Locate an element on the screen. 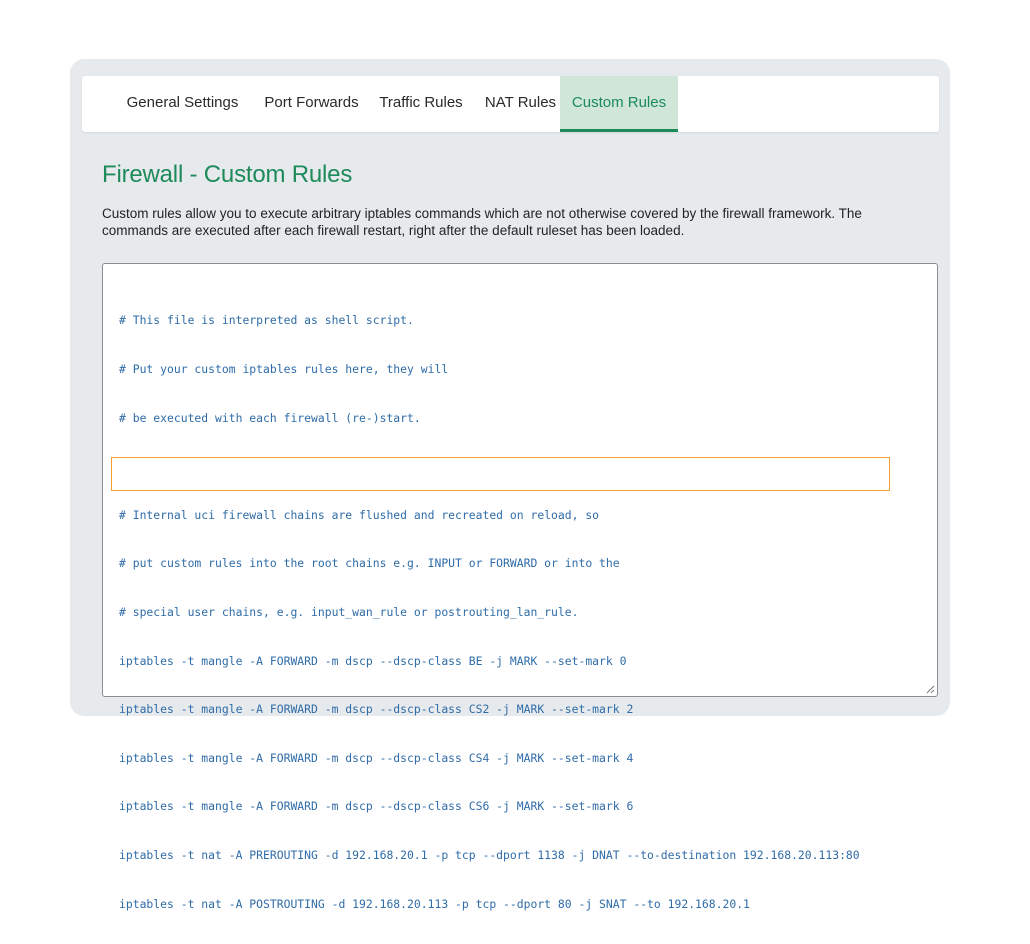 This screenshot has height=944, width=1030. page-title: Firewall - Custom Rules is located at coordinates (227, 174).